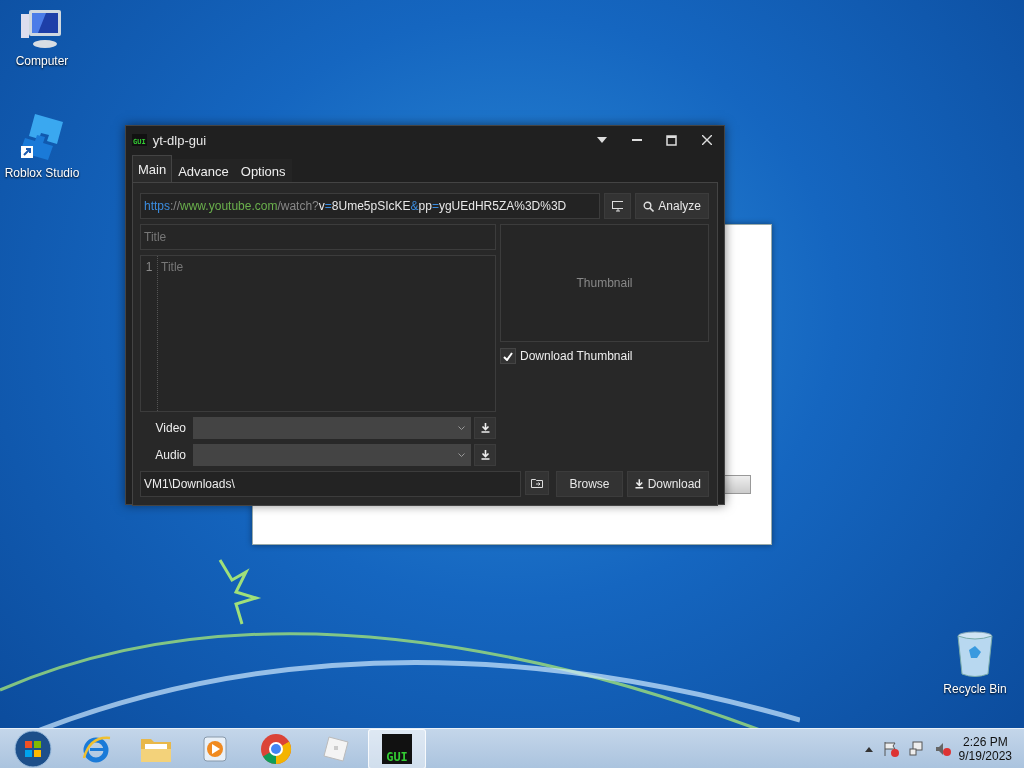 Image resolution: width=1024 pixels, height=768 pixels. Describe the element at coordinates (330, 484) in the screenshot. I see `path-field: VM1\Downloads\` at that location.